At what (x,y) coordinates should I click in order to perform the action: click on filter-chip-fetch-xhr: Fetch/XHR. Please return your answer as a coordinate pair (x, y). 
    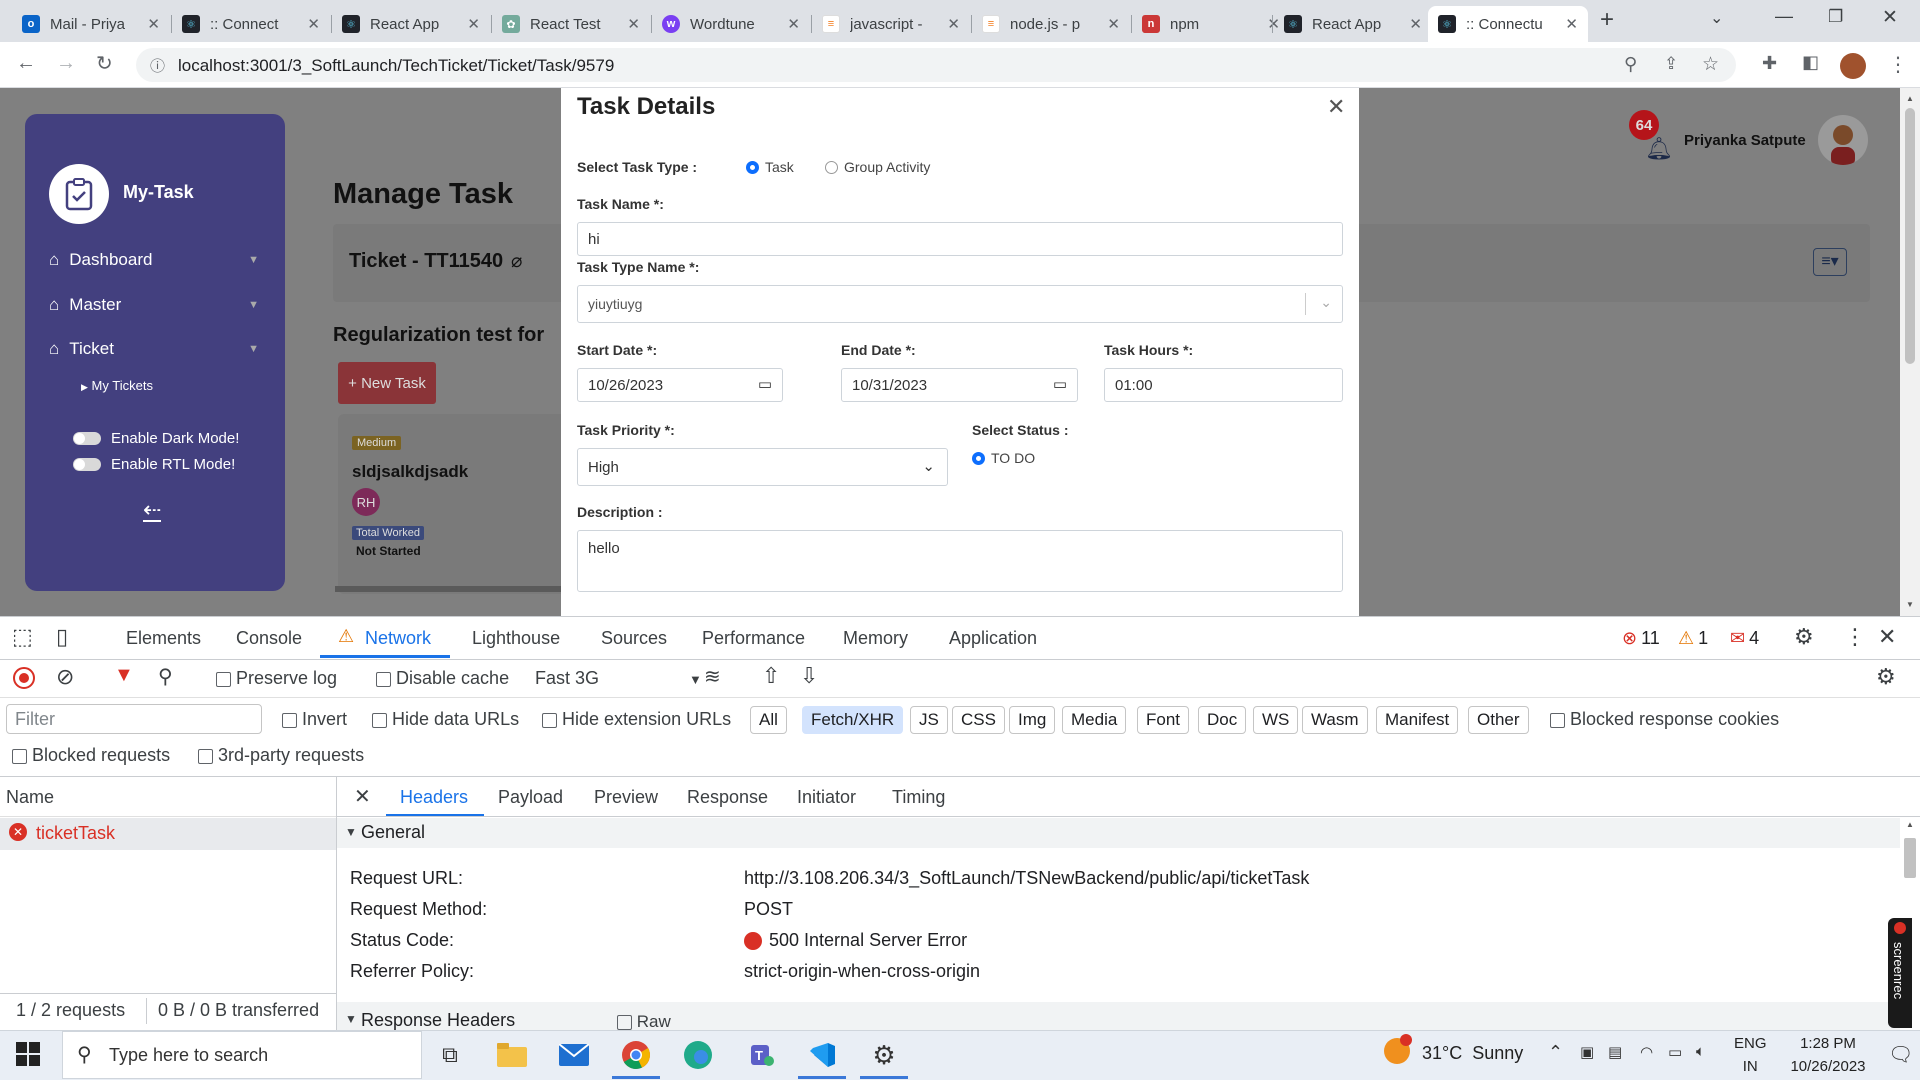
    Looking at the image, I should click on (853, 720).